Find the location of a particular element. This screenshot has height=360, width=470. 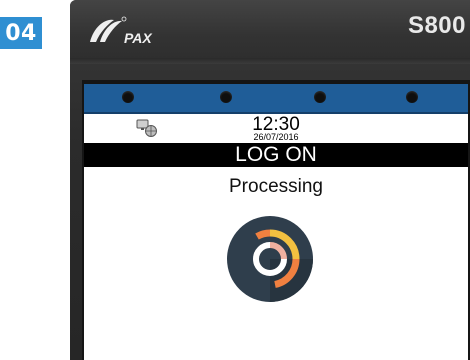

model-name: S800 is located at coordinates (436, 25).